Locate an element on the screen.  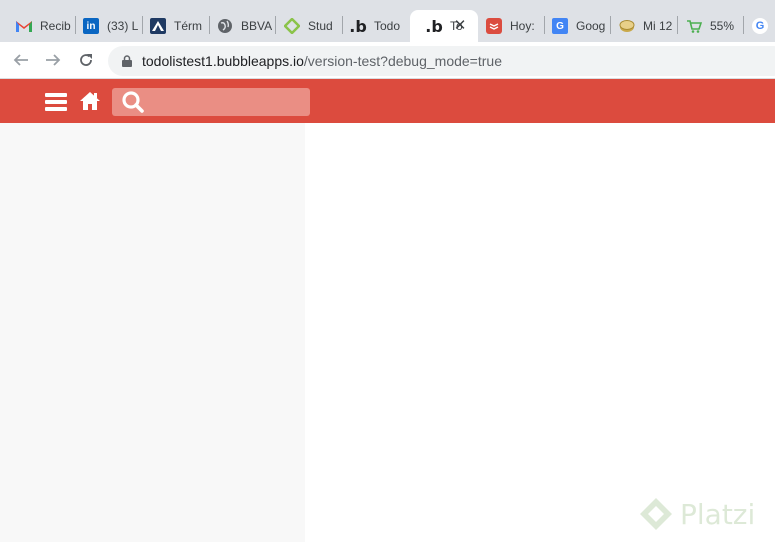
tab-title: Todo is located at coordinates (387, 26).